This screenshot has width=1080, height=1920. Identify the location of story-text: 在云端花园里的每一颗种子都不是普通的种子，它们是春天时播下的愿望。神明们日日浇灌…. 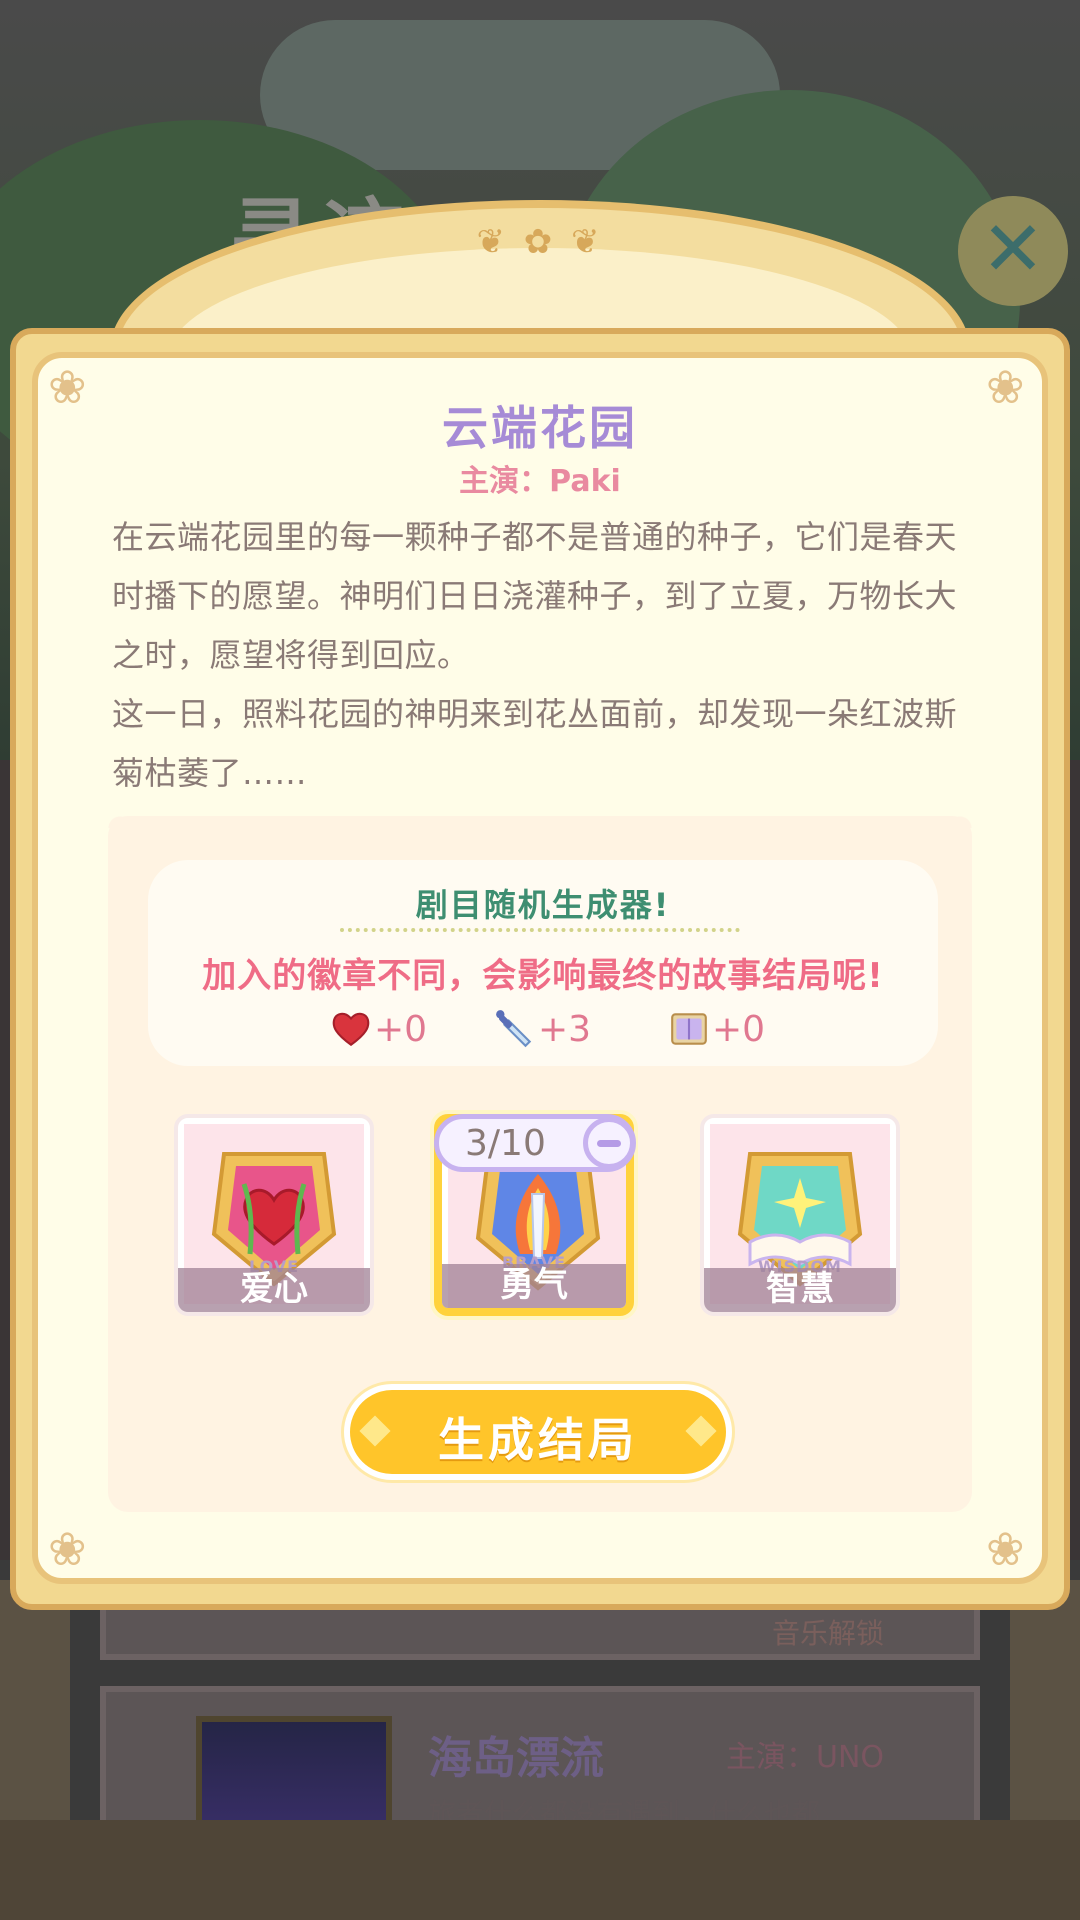
(542, 655).